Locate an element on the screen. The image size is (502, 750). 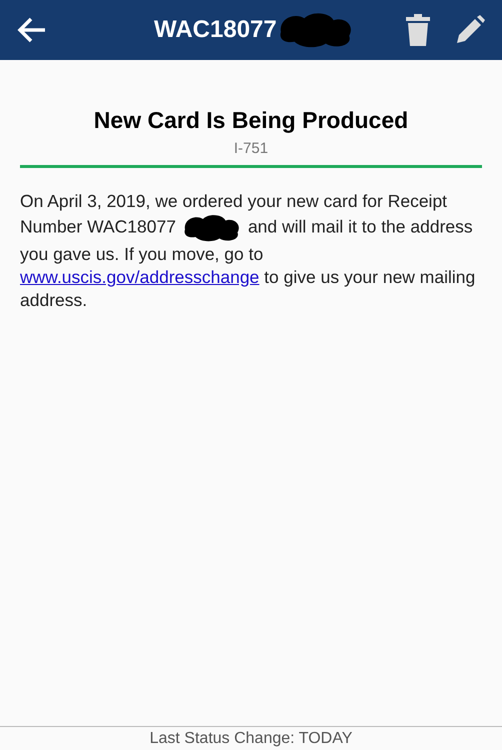
last-status-change: Last Status Change: TODAY is located at coordinates (251, 738).